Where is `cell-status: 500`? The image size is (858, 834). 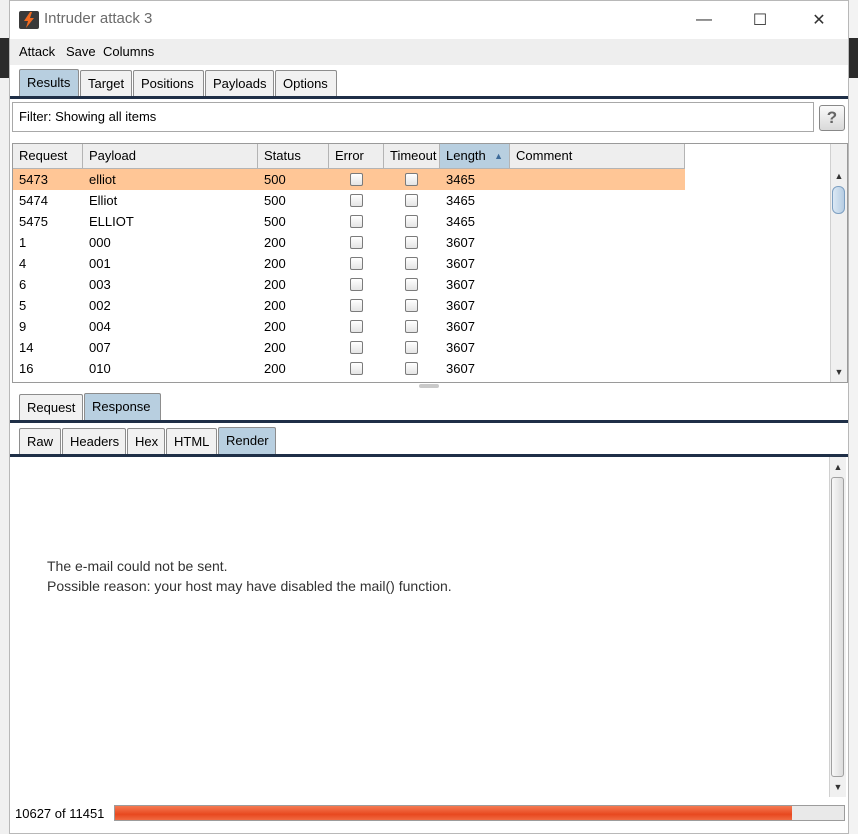 cell-status: 500 is located at coordinates (275, 179).